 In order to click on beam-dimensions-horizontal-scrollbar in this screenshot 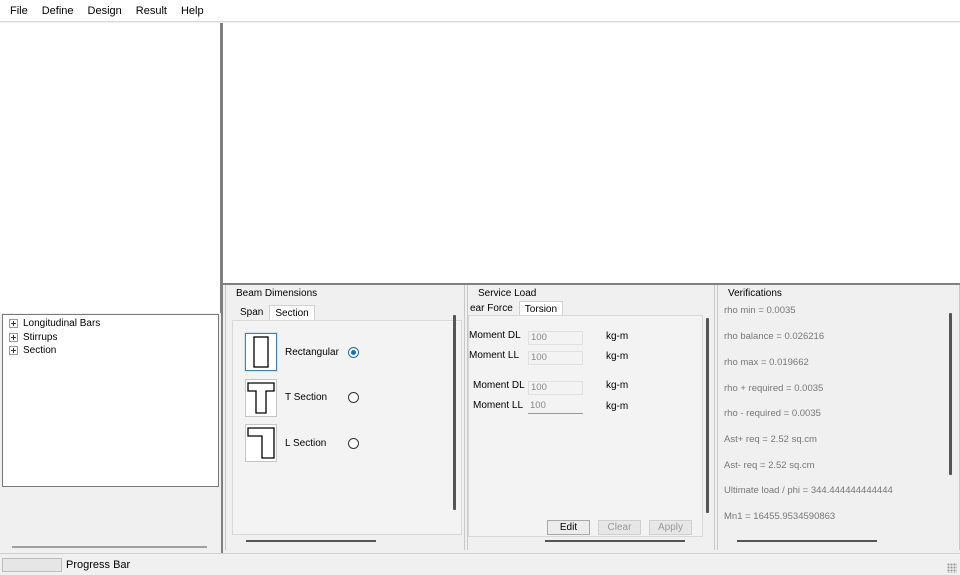, I will do `click(311, 541)`.